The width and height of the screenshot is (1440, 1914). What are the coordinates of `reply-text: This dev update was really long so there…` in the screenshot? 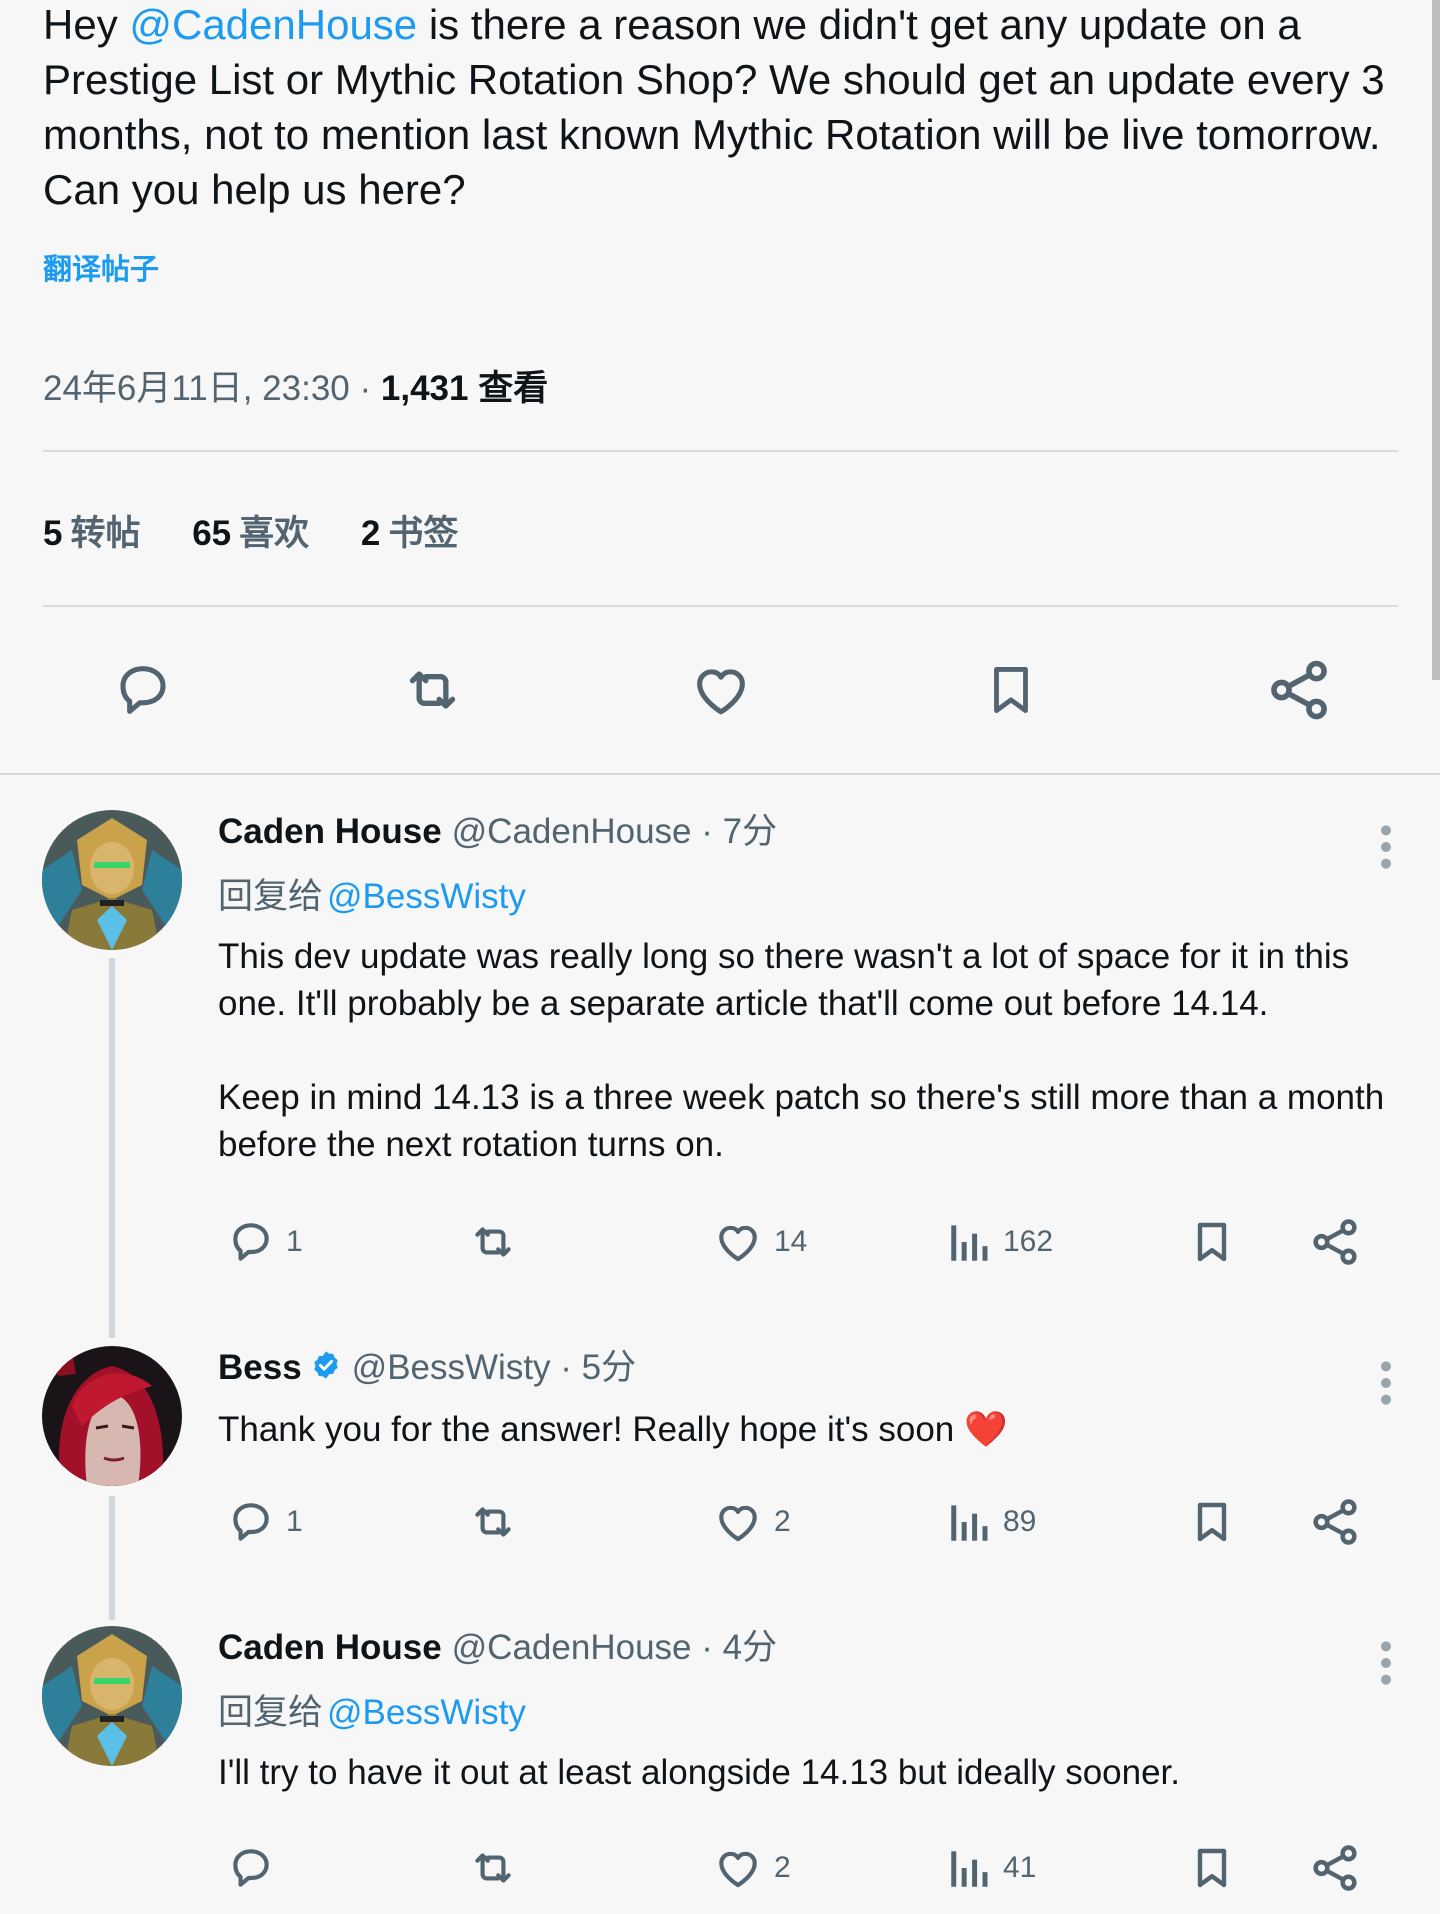 It's located at (801, 1050).